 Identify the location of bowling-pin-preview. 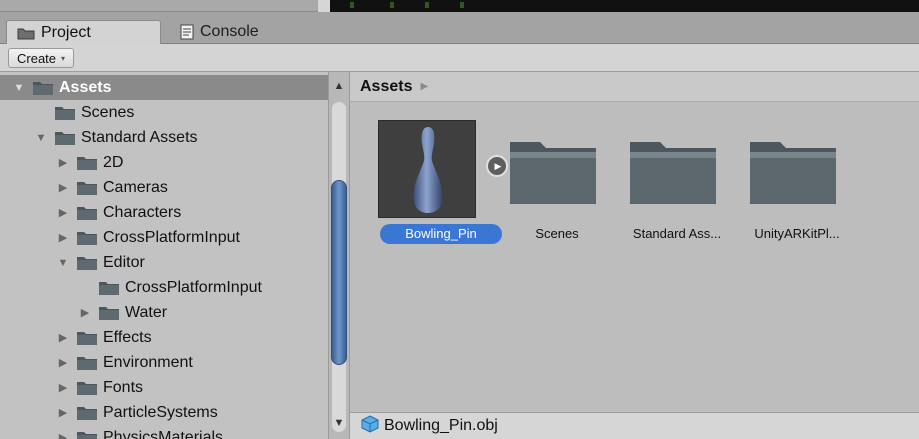
(427, 169).